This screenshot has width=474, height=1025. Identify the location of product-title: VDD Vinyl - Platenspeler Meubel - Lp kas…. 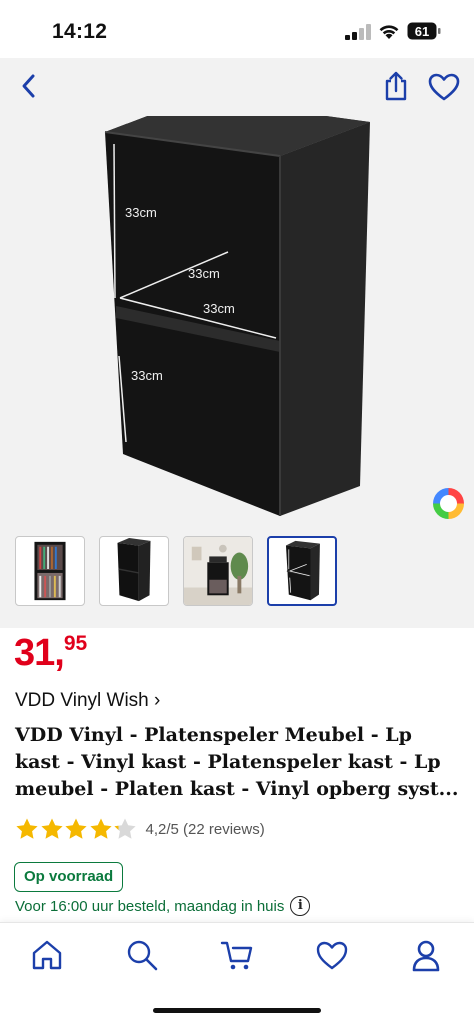
(237, 762).